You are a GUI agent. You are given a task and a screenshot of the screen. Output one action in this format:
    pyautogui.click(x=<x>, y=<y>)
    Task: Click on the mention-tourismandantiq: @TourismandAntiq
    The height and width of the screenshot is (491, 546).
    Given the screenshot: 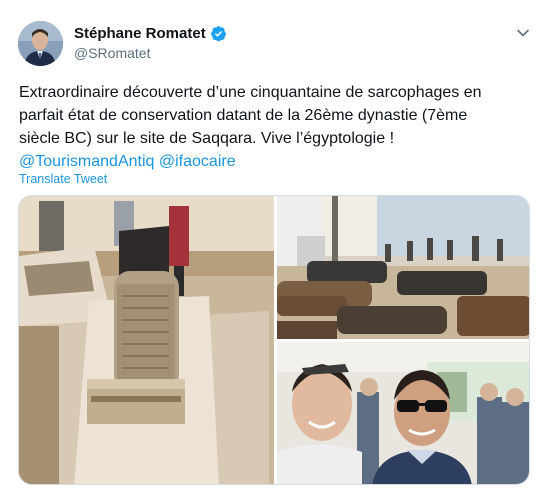 What is the action you would take?
    pyautogui.click(x=86, y=161)
    